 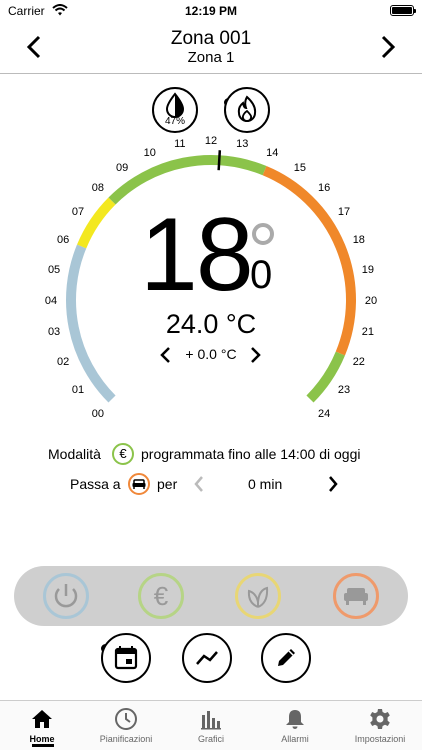 I want to click on calendar-button, so click(x=126, y=658).